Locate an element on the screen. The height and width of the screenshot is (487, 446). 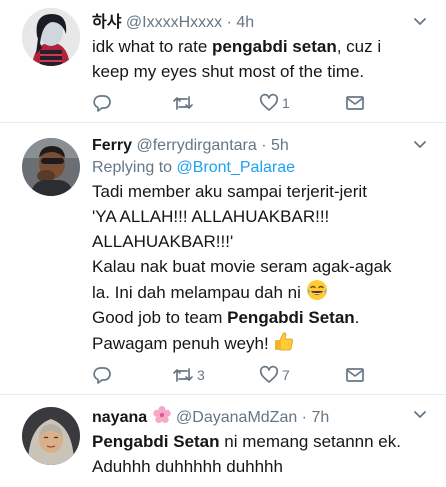
like-count: 1 is located at coordinates (286, 103).